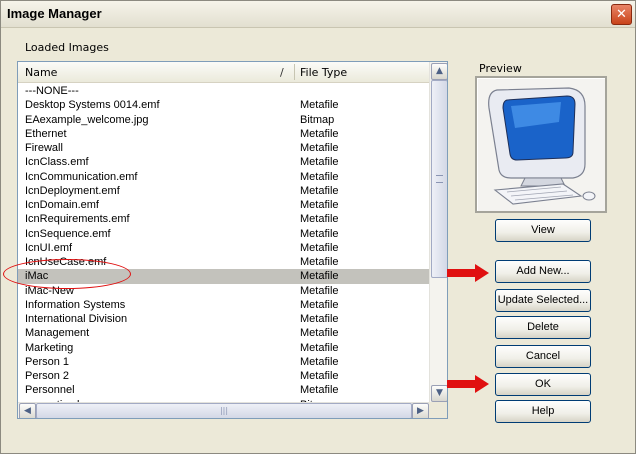 This screenshot has height=454, width=636. What do you see at coordinates (57, 162) in the screenshot?
I see `image-name: IcnClass.emf` at bounding box center [57, 162].